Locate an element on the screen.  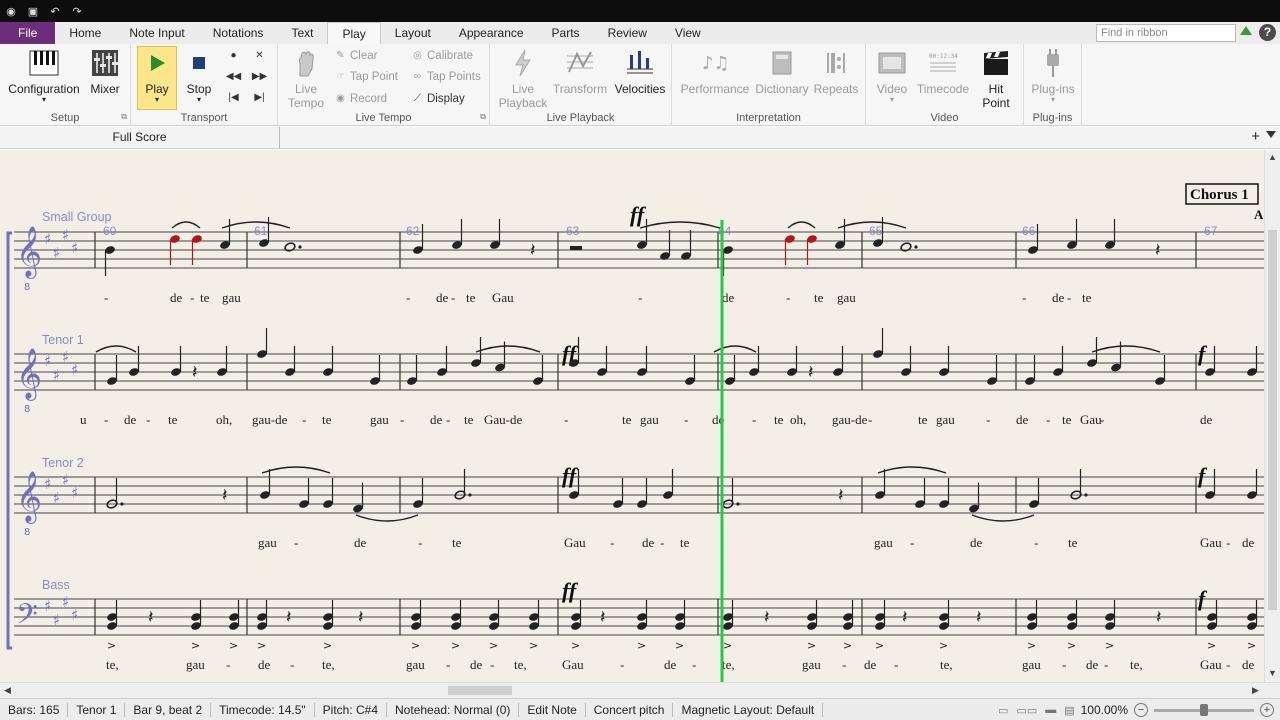
mixer-button: Mixer is located at coordinates (105, 71).